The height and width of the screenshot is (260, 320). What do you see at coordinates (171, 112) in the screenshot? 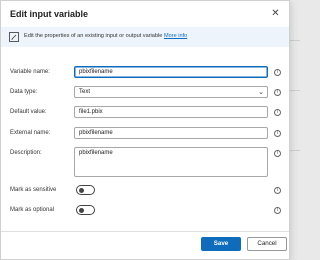
I see `default-value-input: file1.pbix` at bounding box center [171, 112].